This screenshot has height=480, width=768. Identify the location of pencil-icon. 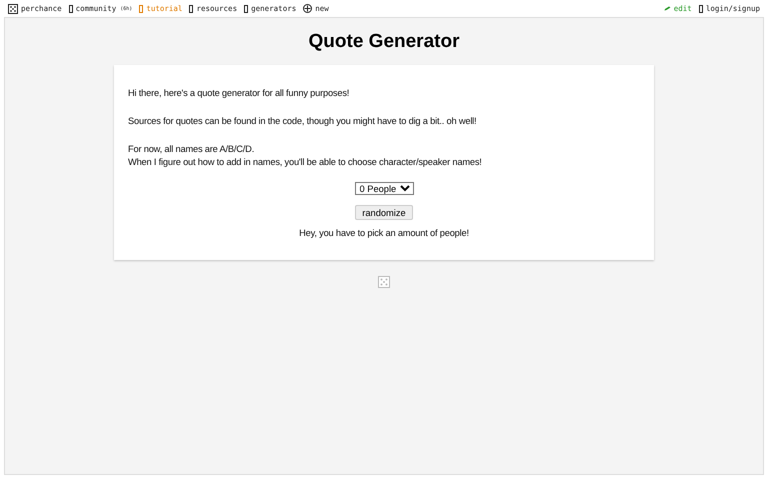
(667, 8).